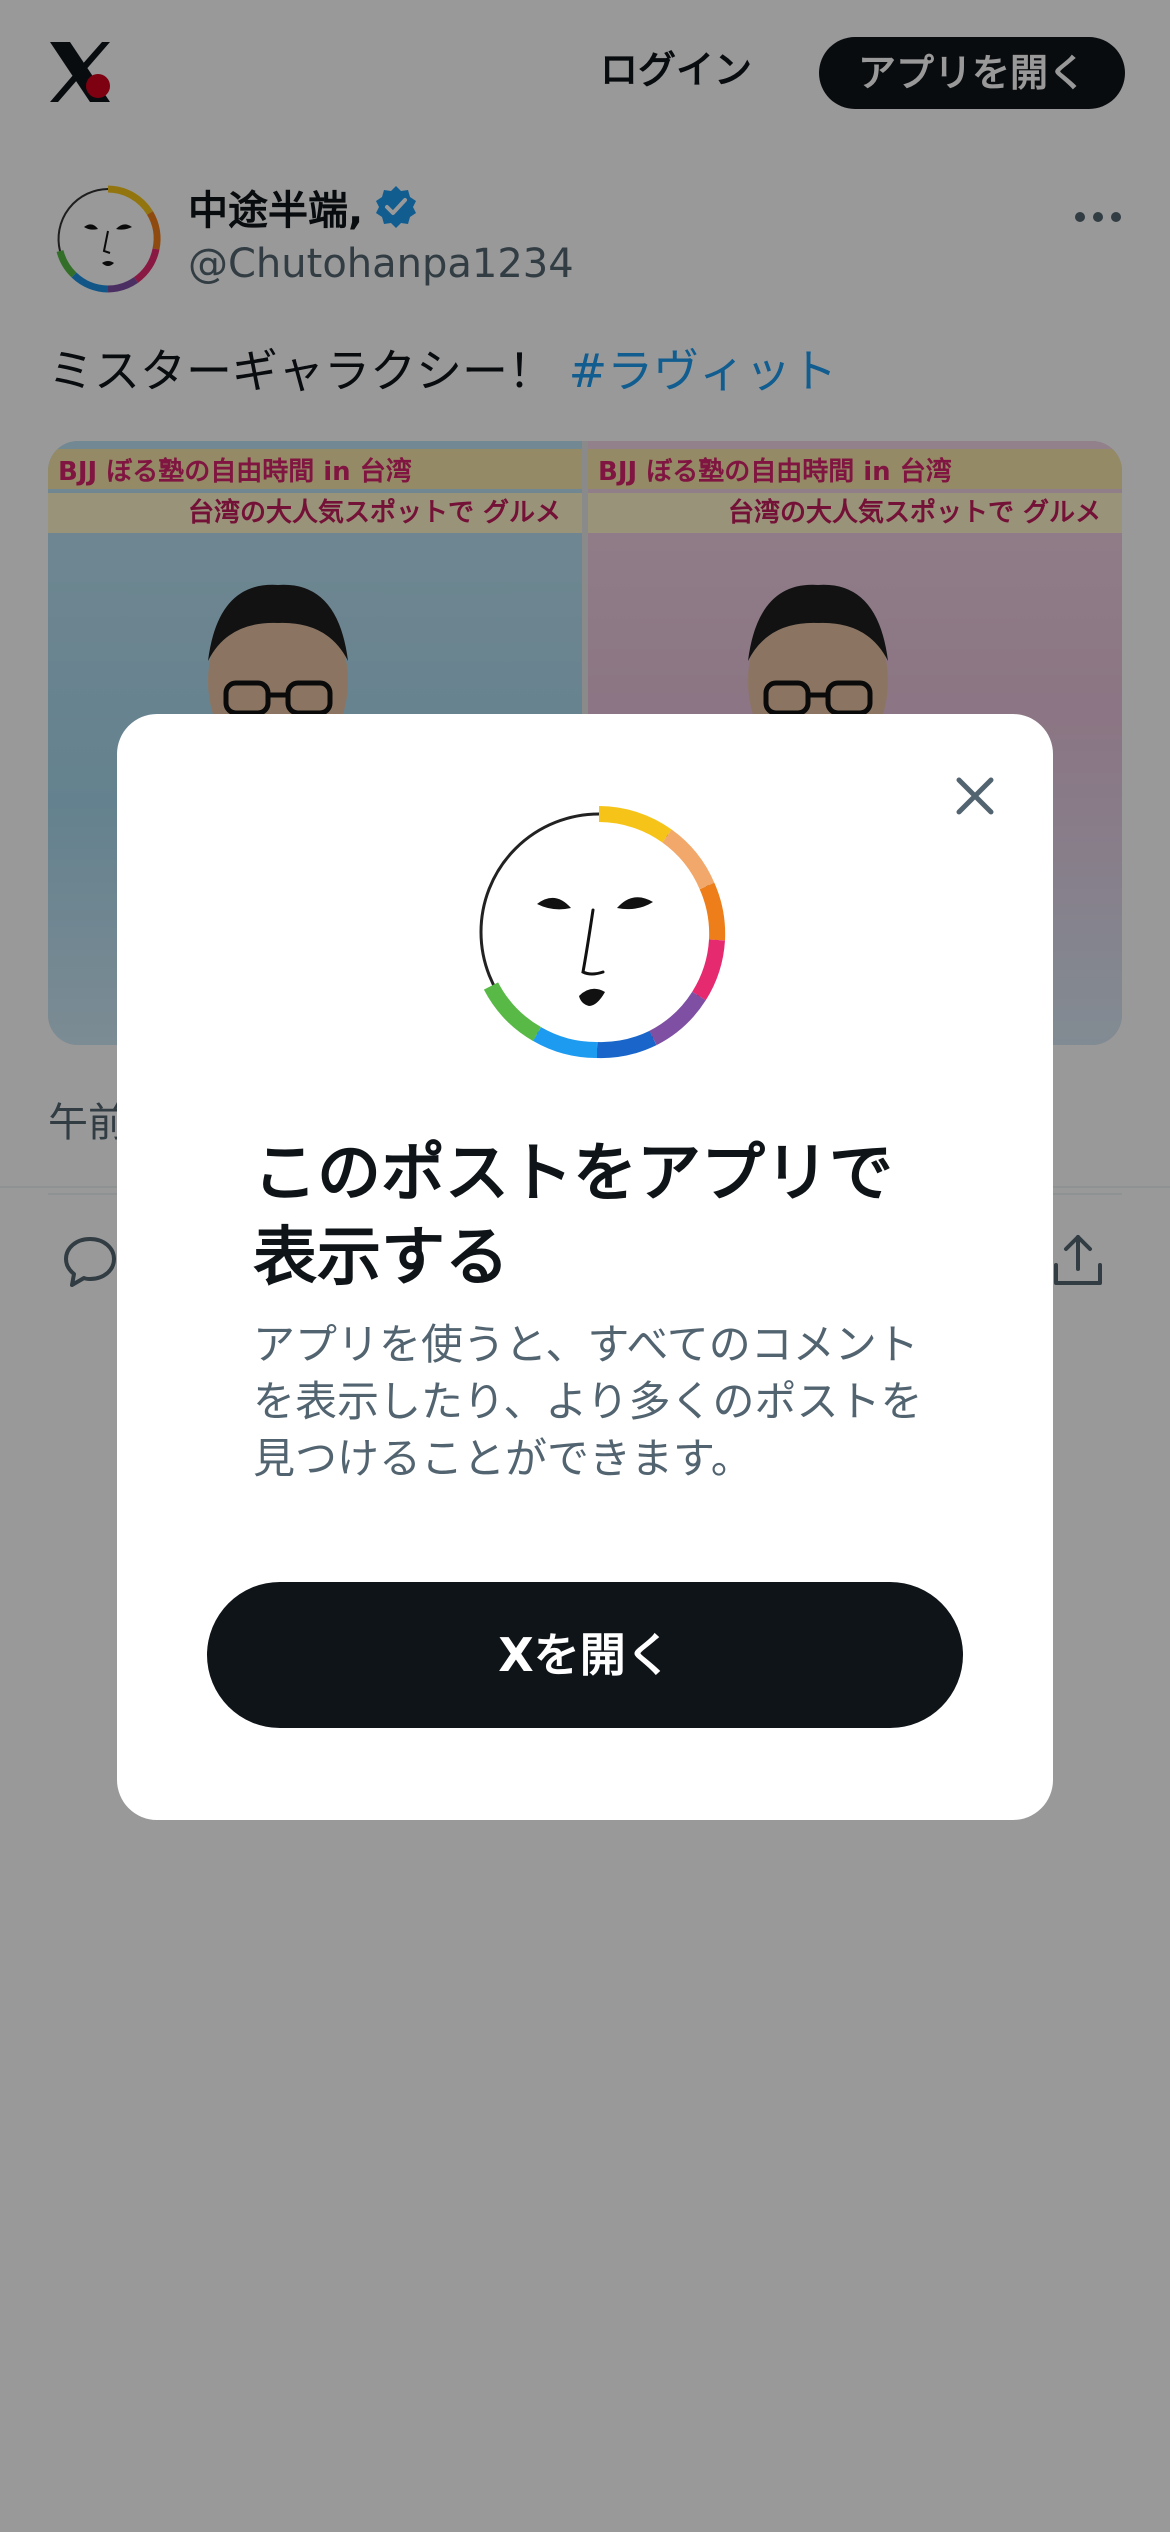 Image resolution: width=1170 pixels, height=2532 pixels. What do you see at coordinates (573, 1216) in the screenshot?
I see `dialog-title: このポストをアプリで表示する` at bounding box center [573, 1216].